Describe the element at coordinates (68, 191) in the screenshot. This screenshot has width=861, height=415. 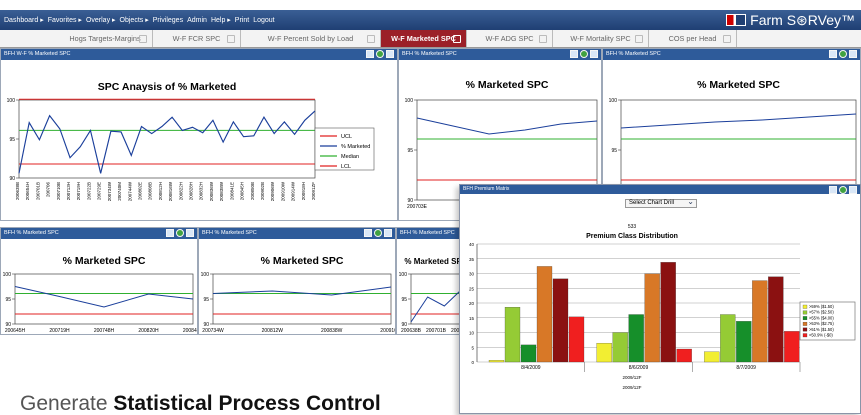
I see `x-tick-label: 200713H` at that location.